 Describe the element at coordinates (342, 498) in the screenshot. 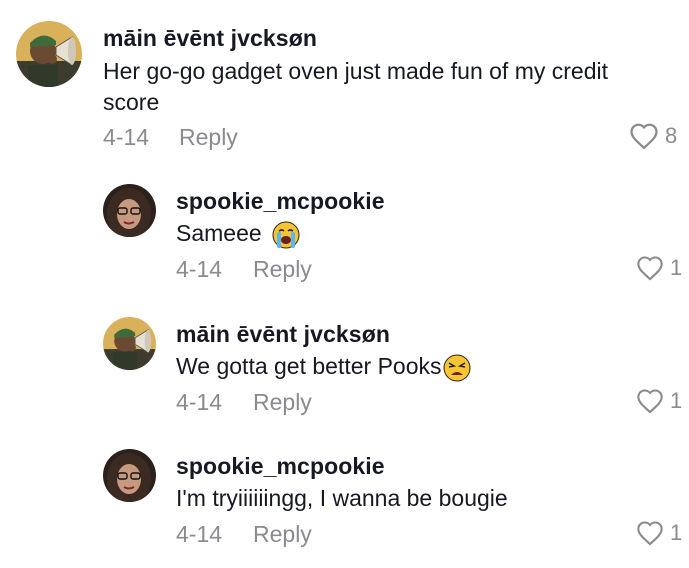

I see `comment-text: I'm tryiiiiiingg, I wanna be bougie` at that location.